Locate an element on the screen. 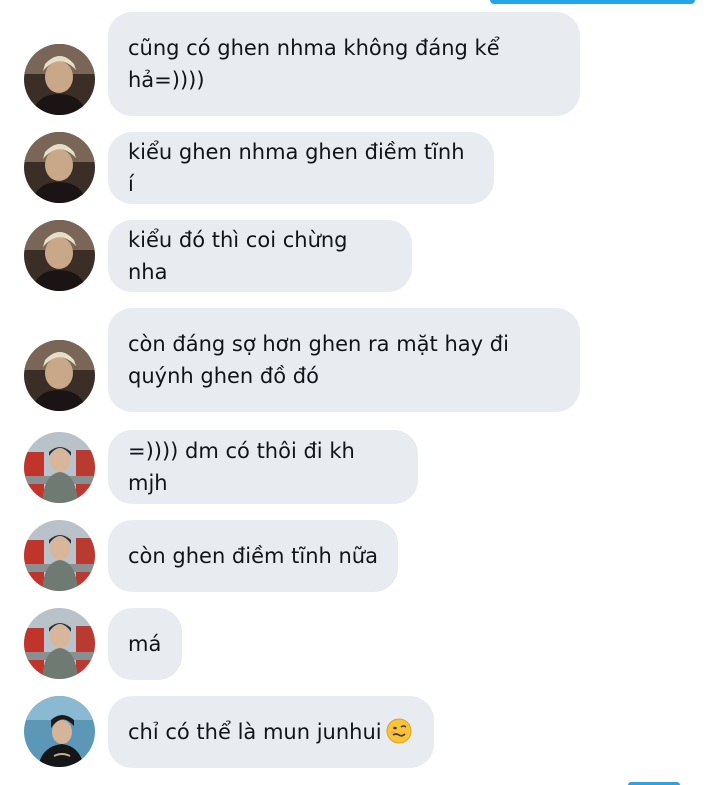 This screenshot has height=785, width=720. message-text-content: chỉ có thể là mun junhui is located at coordinates (255, 732).